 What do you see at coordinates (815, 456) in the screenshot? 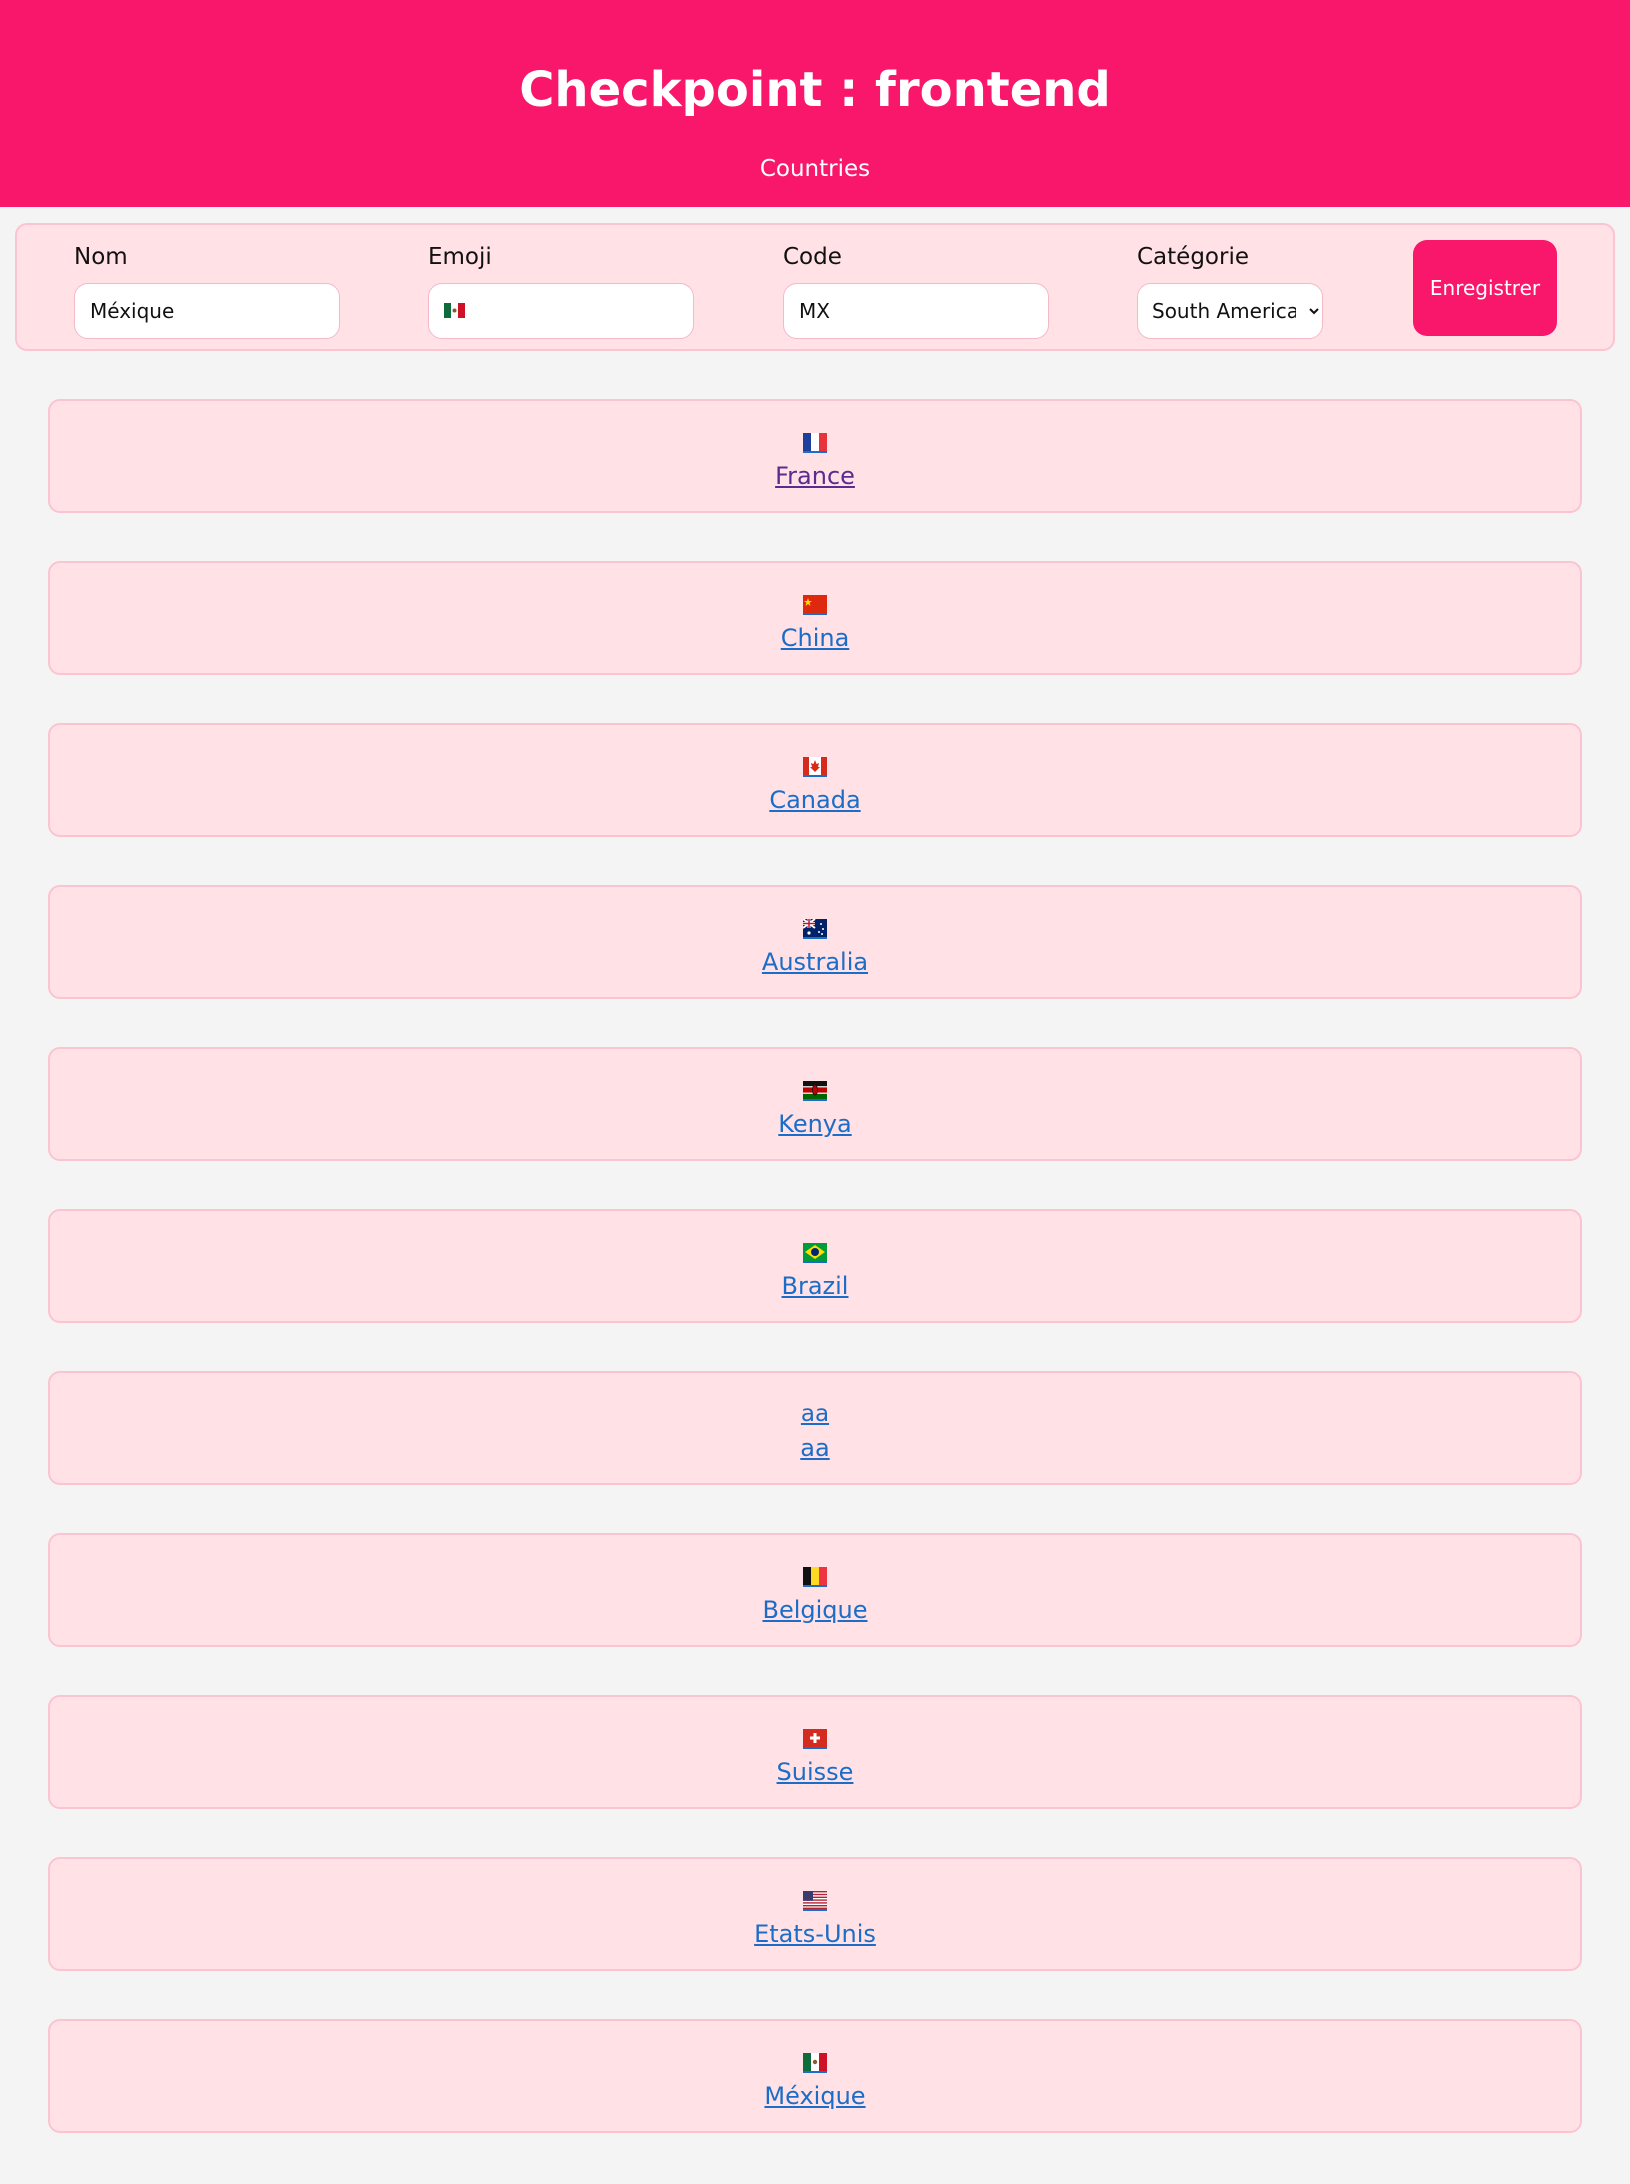
I see `country-card: France` at bounding box center [815, 456].